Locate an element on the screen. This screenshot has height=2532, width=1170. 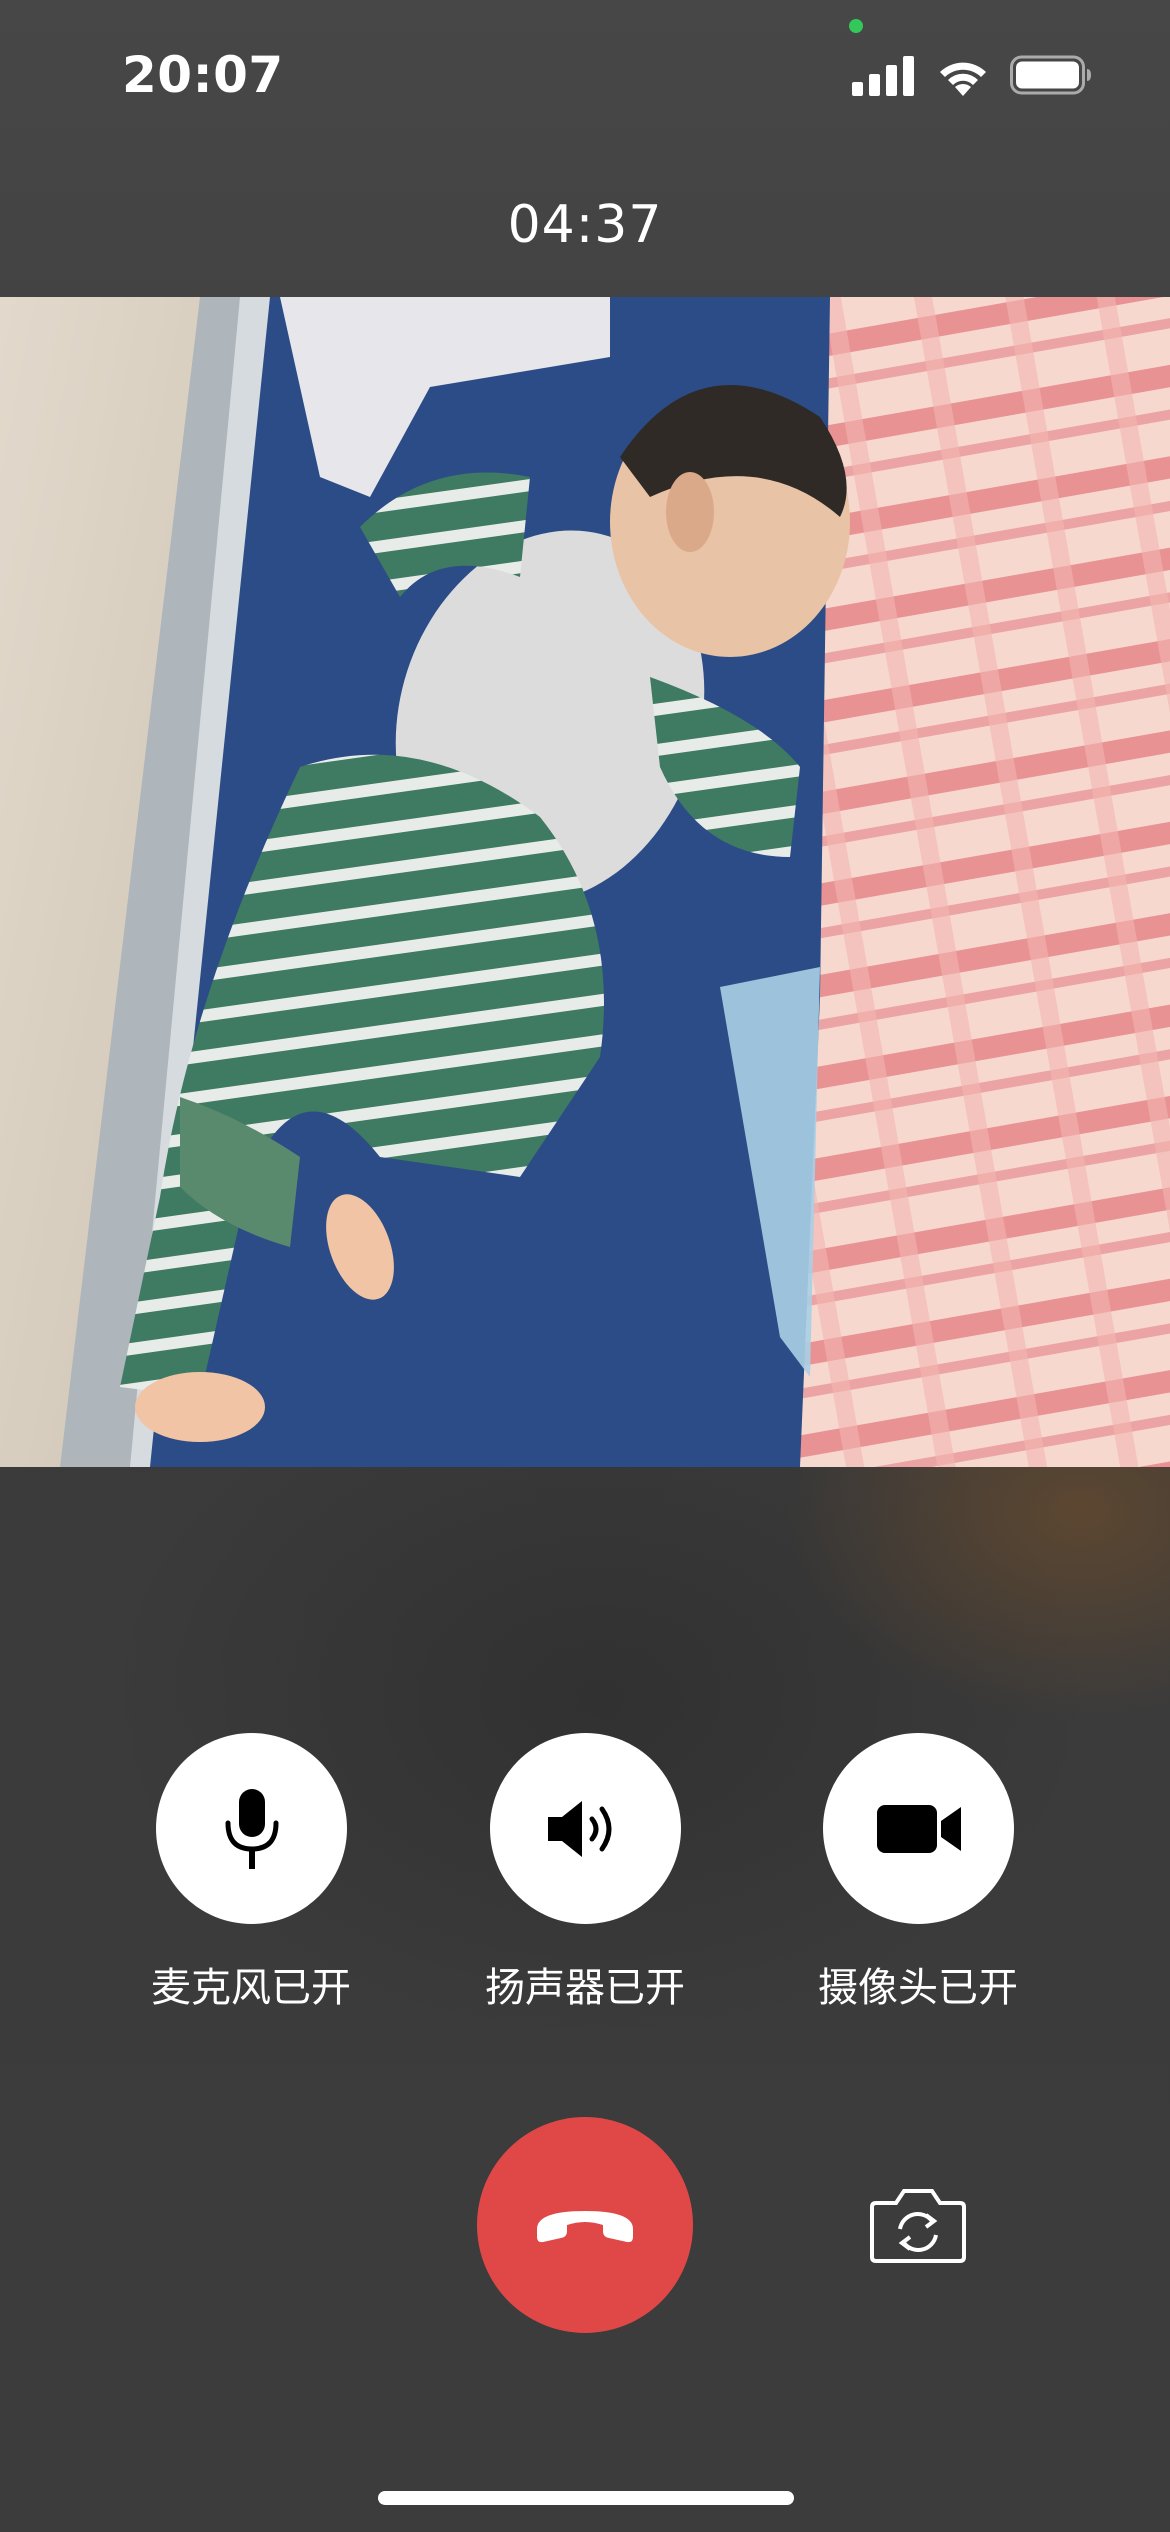
speaker-icon is located at coordinates (579, 1828).